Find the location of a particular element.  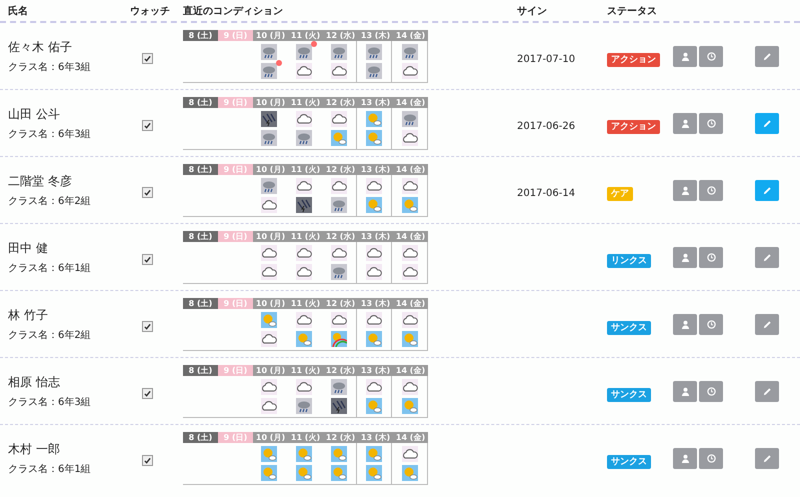

class-name: クラス名：6年1組 is located at coordinates (50, 268).